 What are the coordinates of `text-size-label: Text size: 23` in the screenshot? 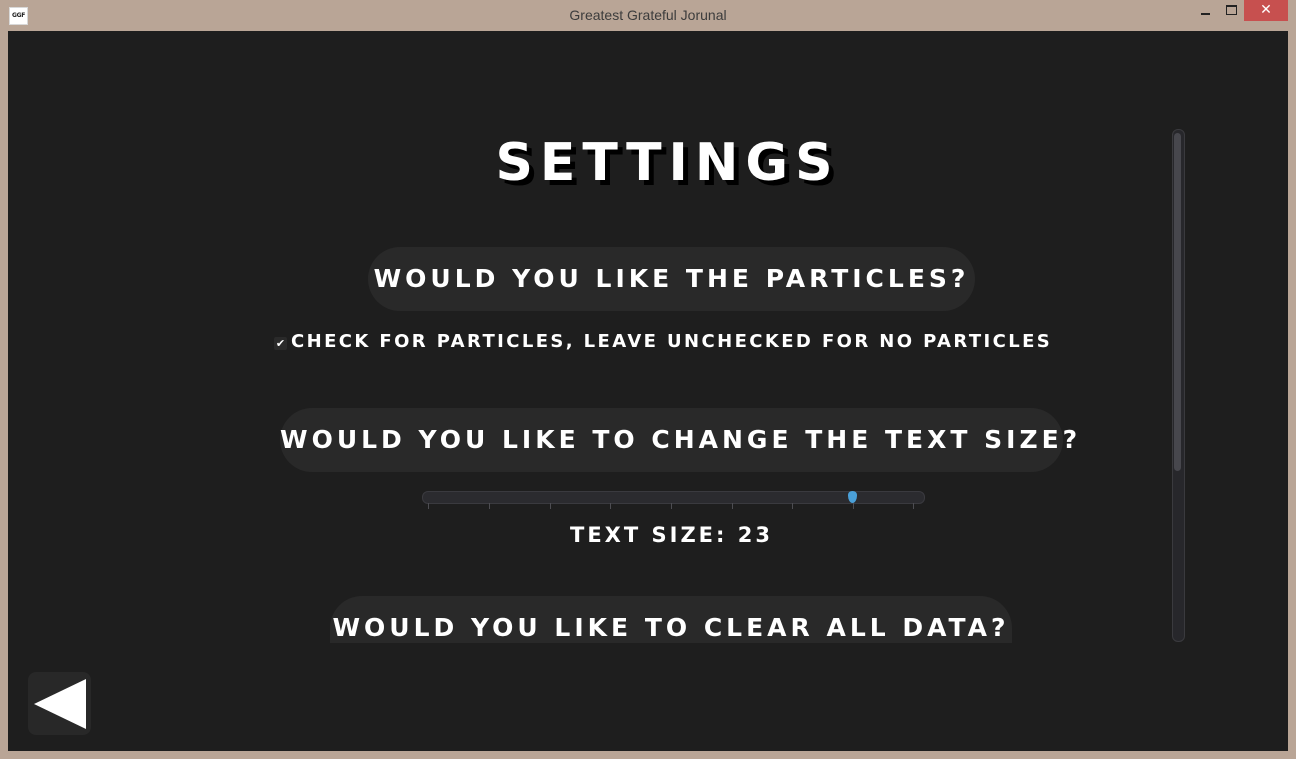 It's located at (671, 535).